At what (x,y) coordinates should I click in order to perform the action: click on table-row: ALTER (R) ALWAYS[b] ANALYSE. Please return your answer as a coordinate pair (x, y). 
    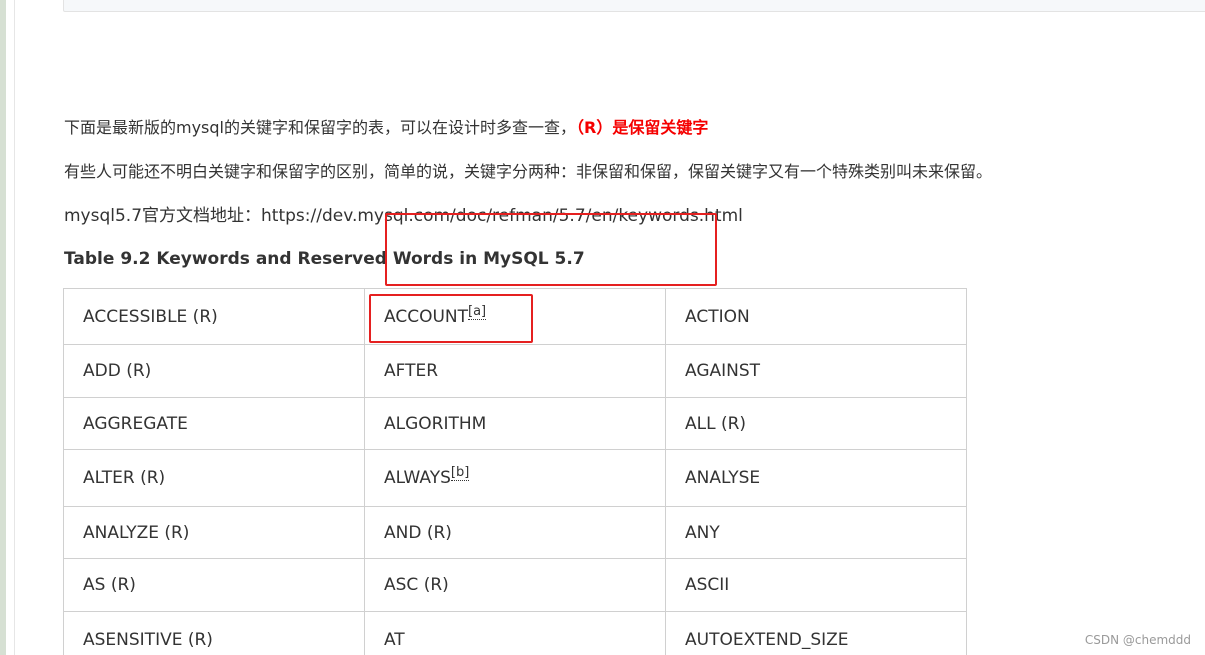
    Looking at the image, I should click on (515, 478).